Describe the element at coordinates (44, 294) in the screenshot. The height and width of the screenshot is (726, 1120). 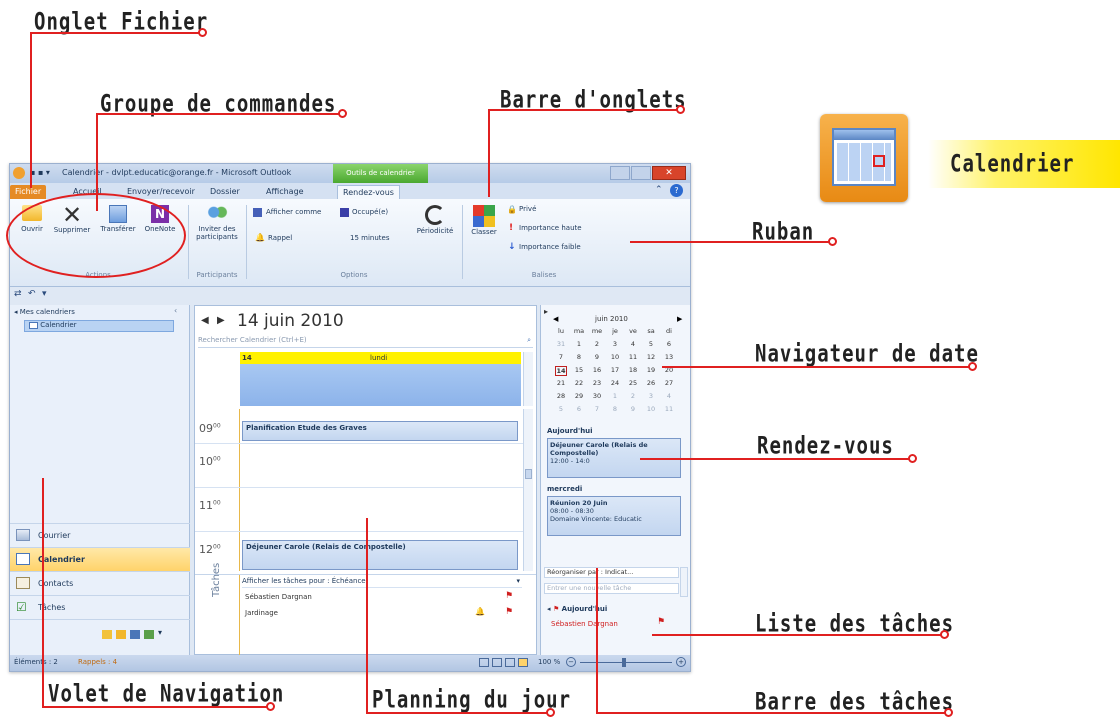
I see `qat-dropdown-icon: ▾` at that location.